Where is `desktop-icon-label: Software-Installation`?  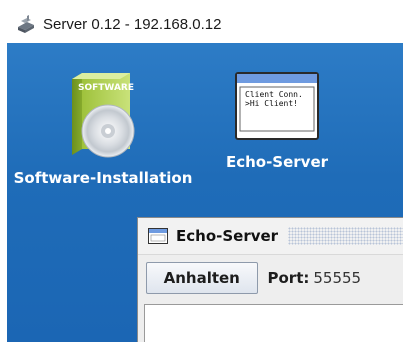 desktop-icon-label: Software-Installation is located at coordinates (103, 178).